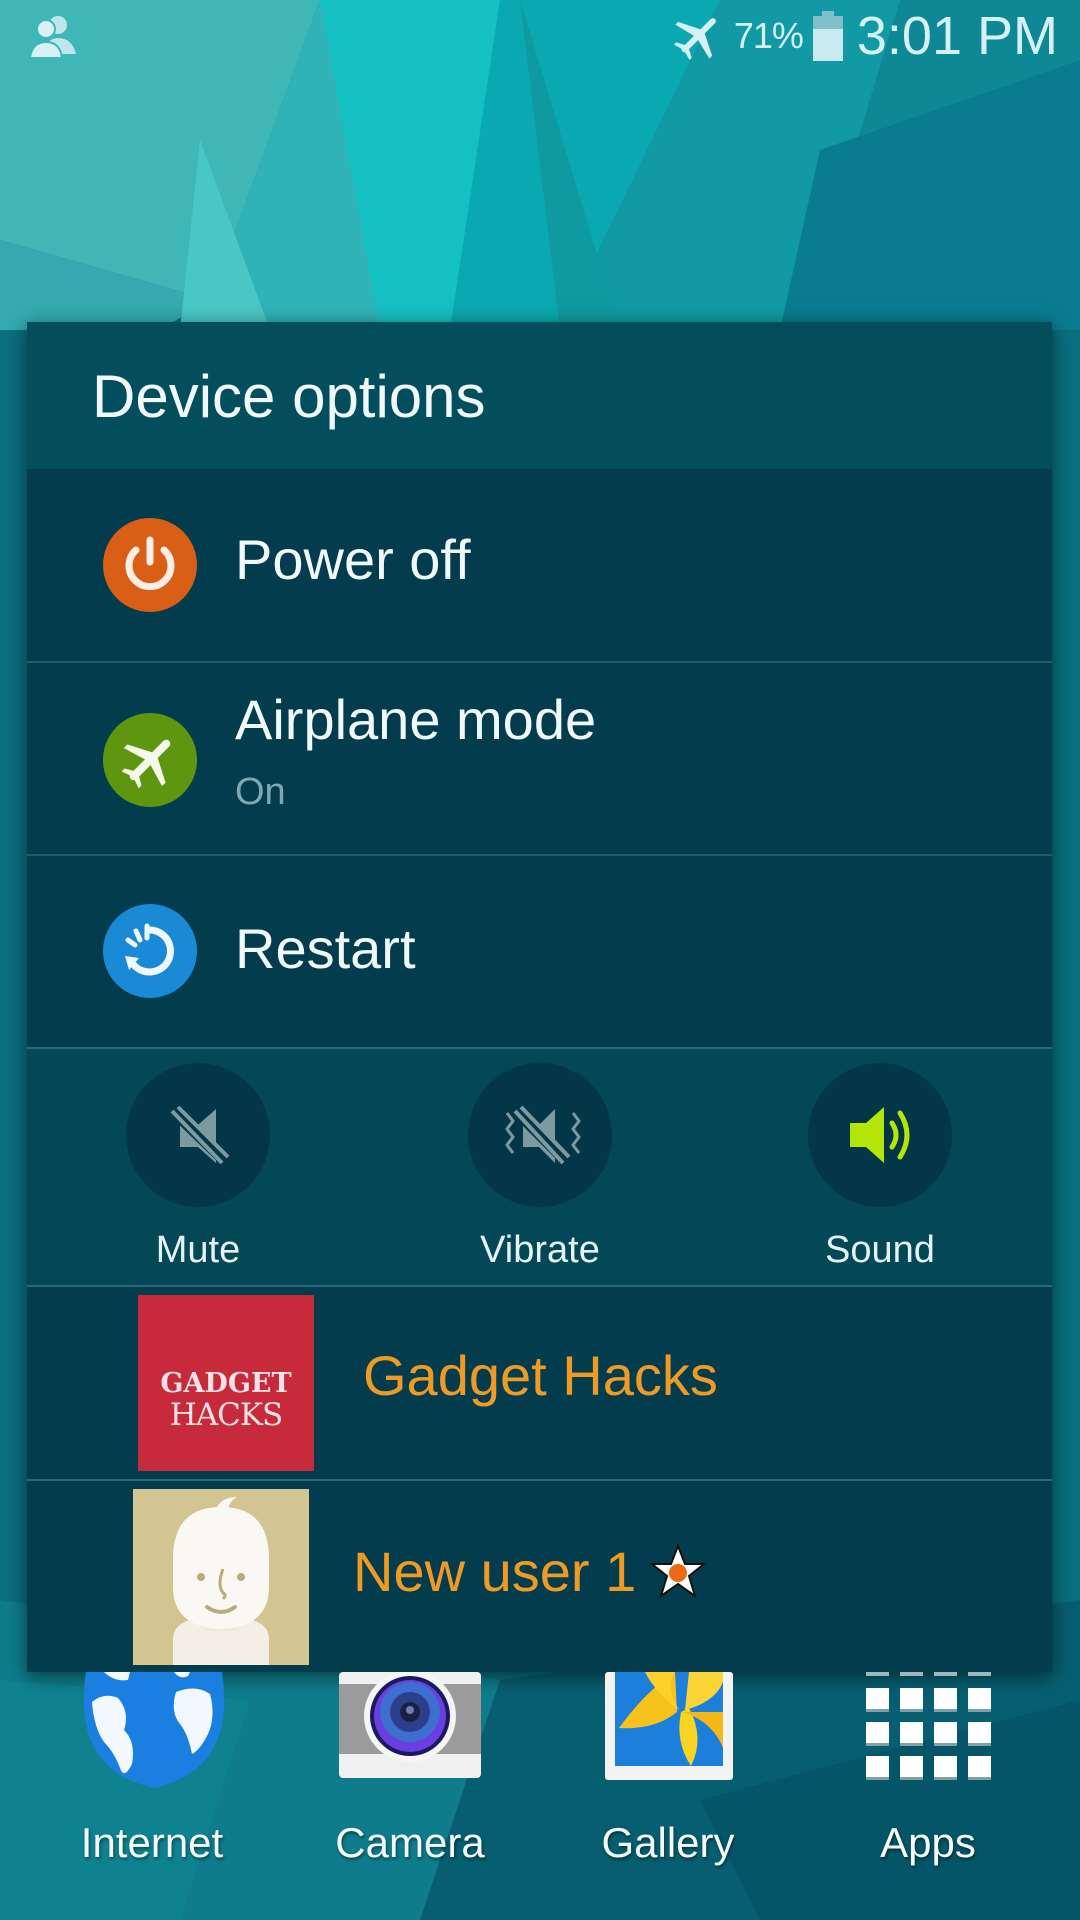  What do you see at coordinates (260, 792) in the screenshot?
I see `airplane-mode-status: On` at bounding box center [260, 792].